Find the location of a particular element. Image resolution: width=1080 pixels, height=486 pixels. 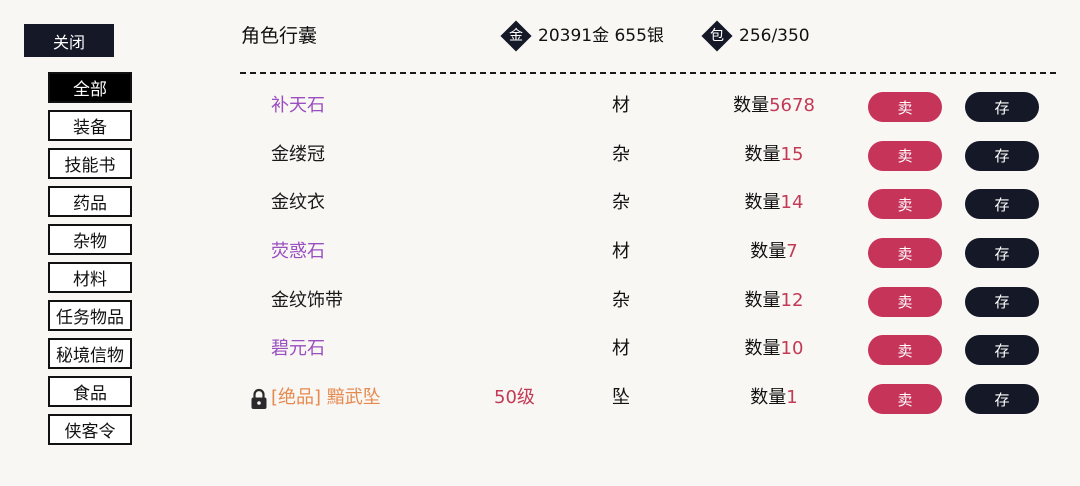

category-tab: 药品 is located at coordinates (90, 201).